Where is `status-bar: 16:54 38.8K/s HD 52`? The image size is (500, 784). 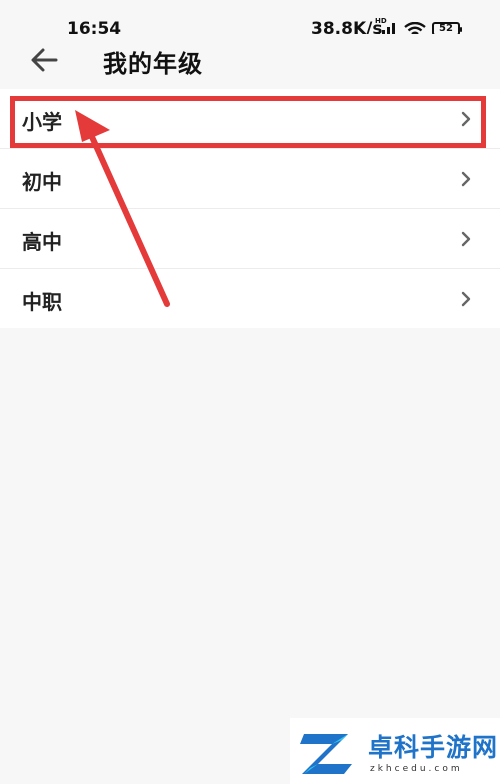 status-bar: 16:54 38.8K/s HD 52 is located at coordinates (250, 19).